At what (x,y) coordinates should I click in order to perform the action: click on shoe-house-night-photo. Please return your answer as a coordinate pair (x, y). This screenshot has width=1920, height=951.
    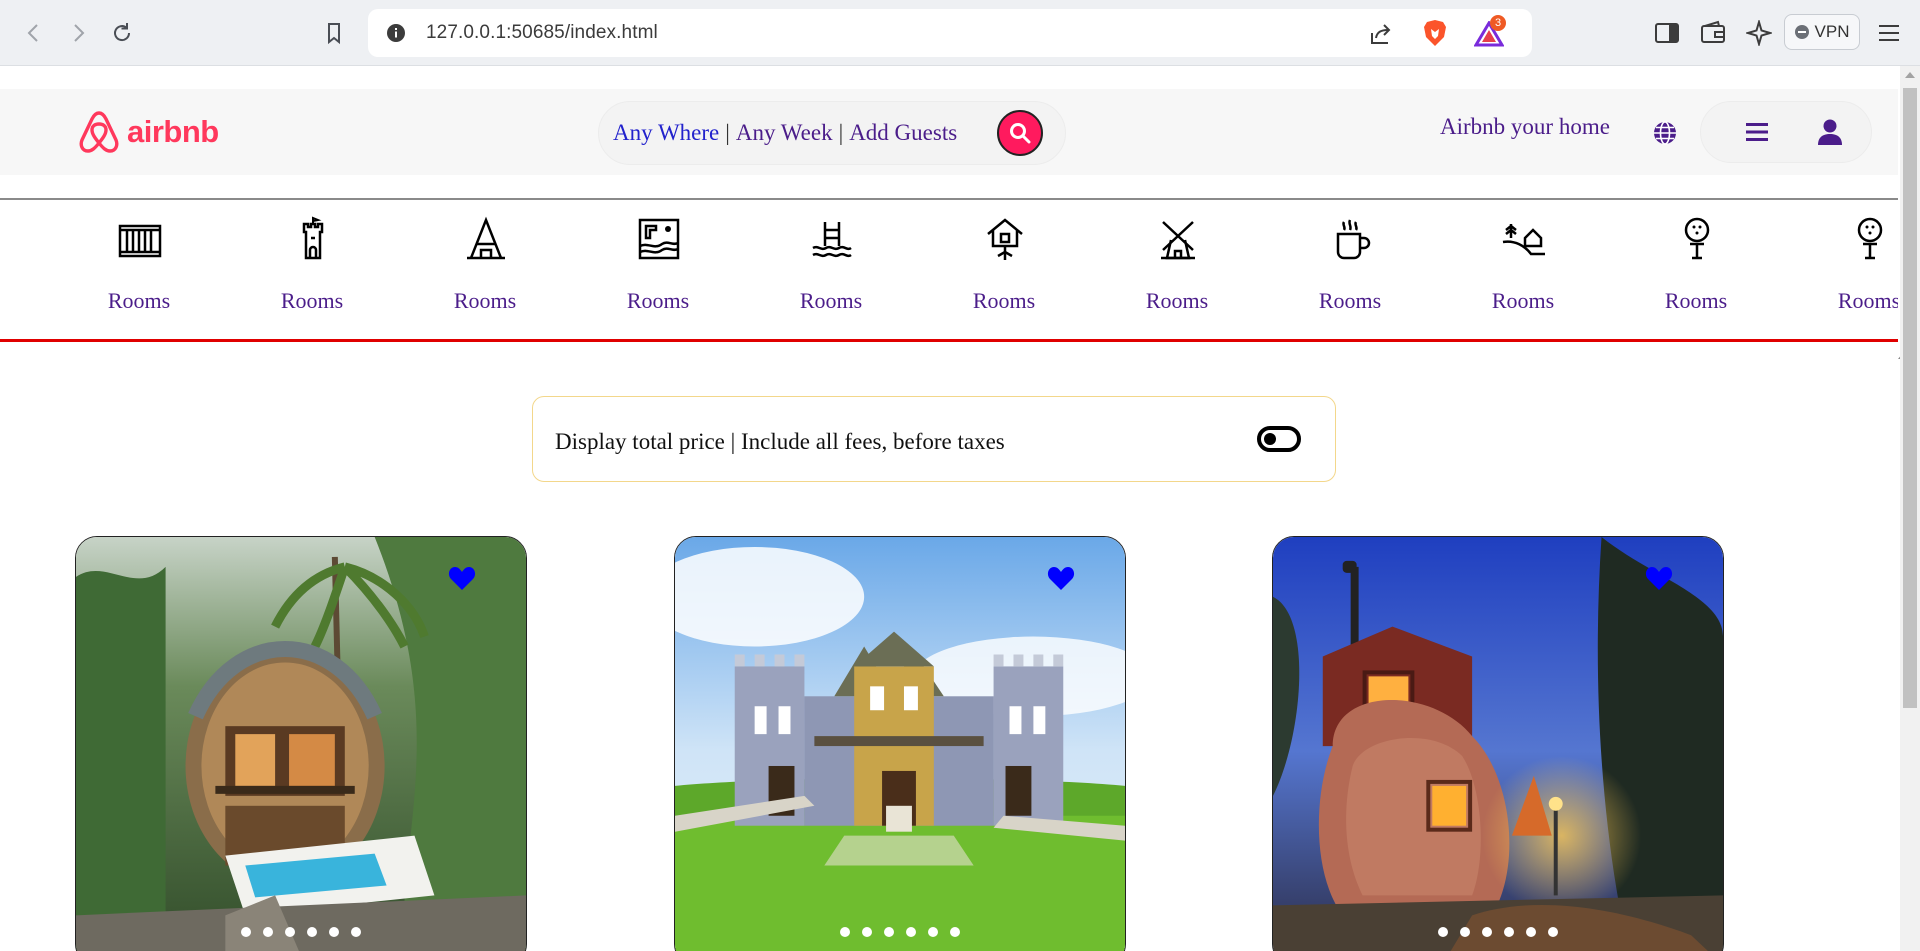
    Looking at the image, I should click on (1498, 744).